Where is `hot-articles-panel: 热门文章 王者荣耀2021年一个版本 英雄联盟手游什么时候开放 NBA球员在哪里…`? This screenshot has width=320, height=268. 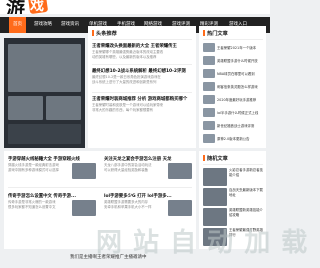 hot-articles-panel: 热门文章 王者荣耀2021年一个版本 英雄联盟手游什么时候开放 NBA球员在哪里… is located at coordinates (232, 87).